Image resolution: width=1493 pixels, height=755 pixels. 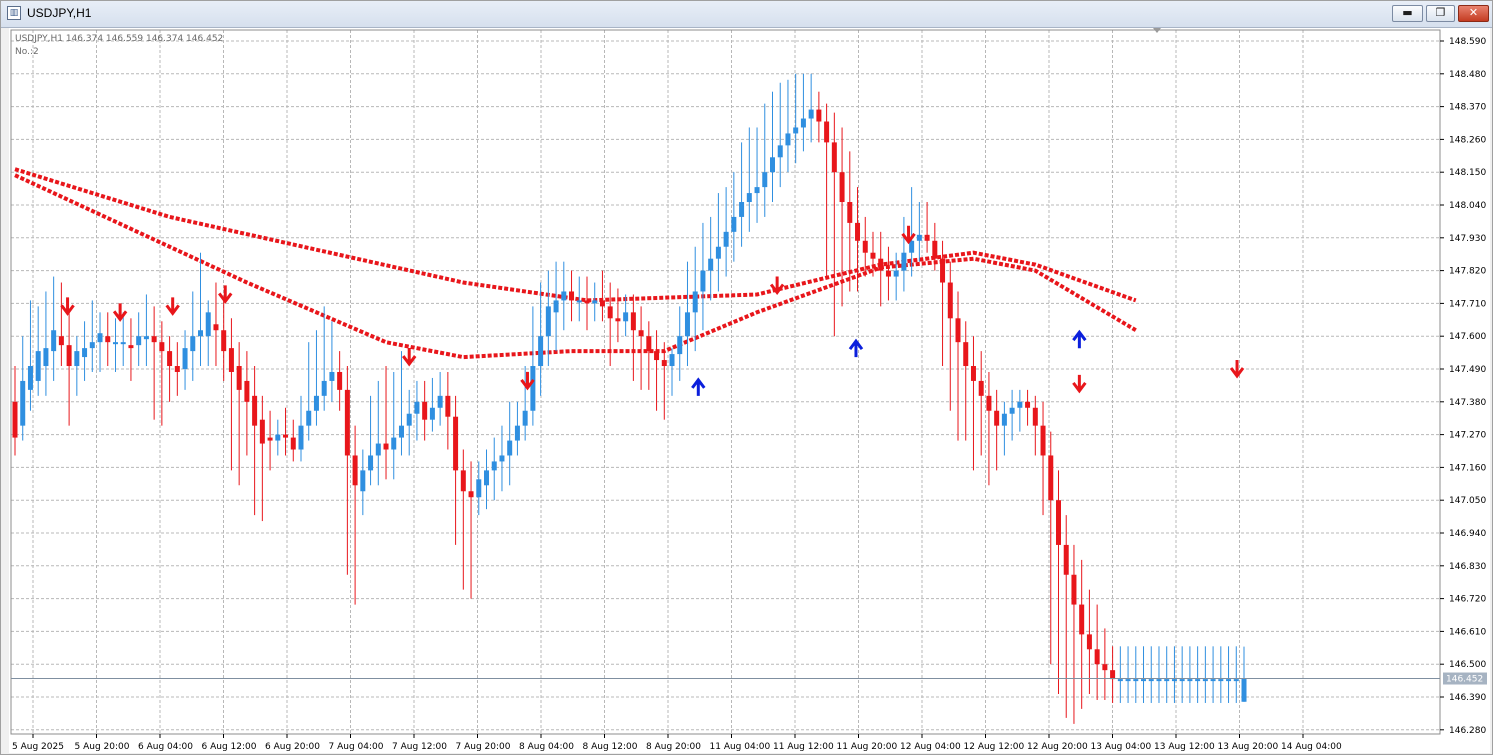 What do you see at coordinates (1121, 747) in the screenshot?
I see `time-tick-label: 13 Aug 04:00` at bounding box center [1121, 747].